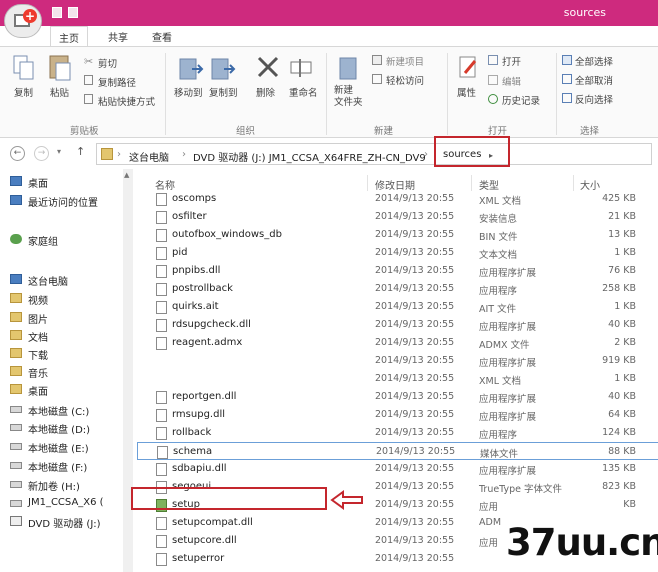 Image resolution: width=658 pixels, height=572 pixels. I want to click on up-arrow-icon: ↑, so click(80, 151).